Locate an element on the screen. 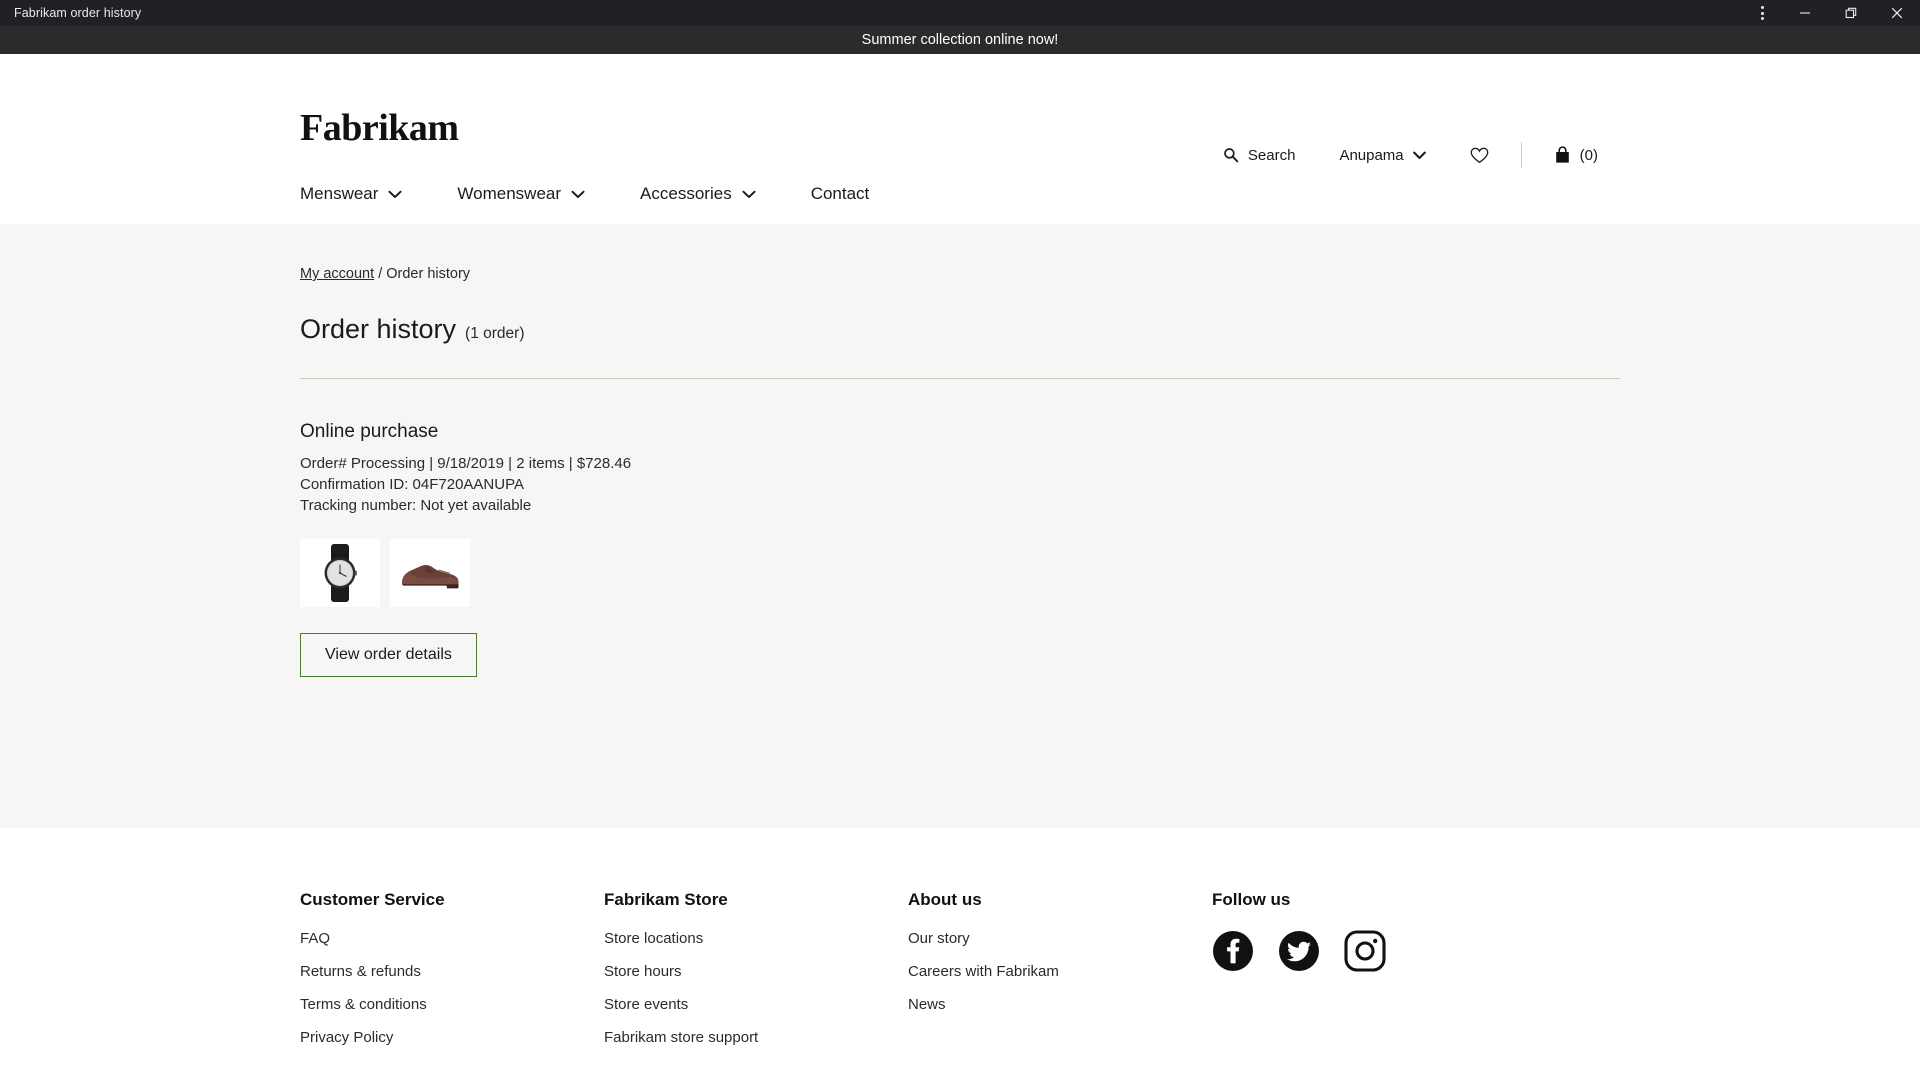 This screenshot has height=1080, width=1920. order-tracking-number: Tracking number: Not yet available is located at coordinates (416, 505).